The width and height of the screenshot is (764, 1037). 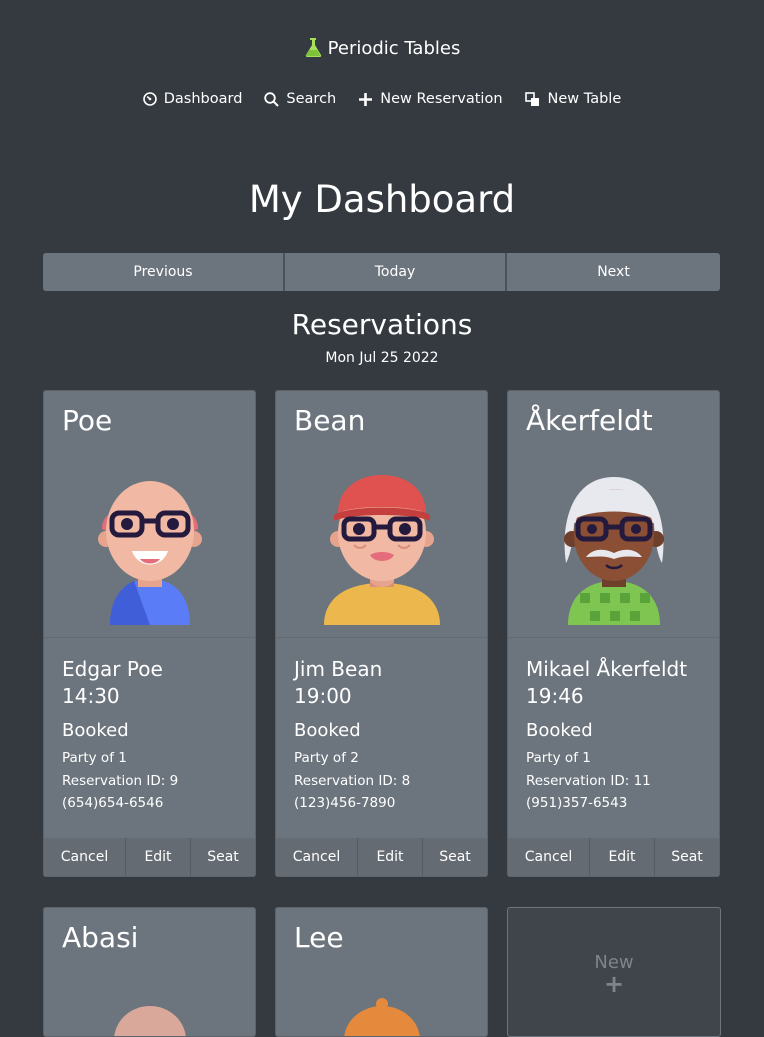 What do you see at coordinates (311, 99) in the screenshot?
I see `nav-search-label: Search` at bounding box center [311, 99].